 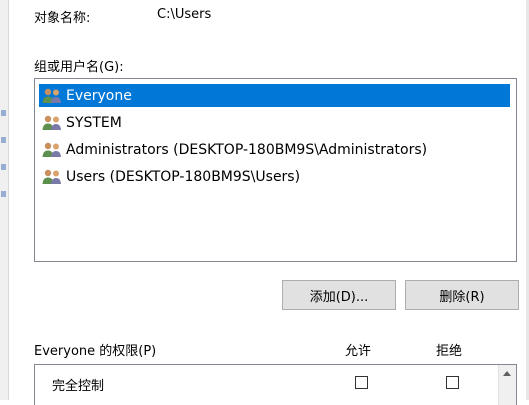 What do you see at coordinates (95, 351) in the screenshot?
I see `permissions-label: Everyone 的权限(P)` at bounding box center [95, 351].